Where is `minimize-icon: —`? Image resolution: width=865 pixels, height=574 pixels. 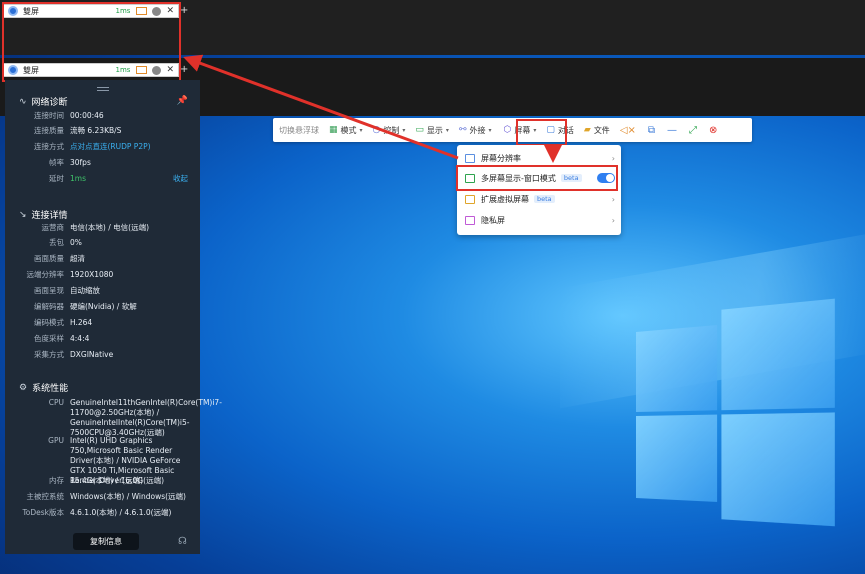
minimize-icon: — is located at coordinates (672, 130).